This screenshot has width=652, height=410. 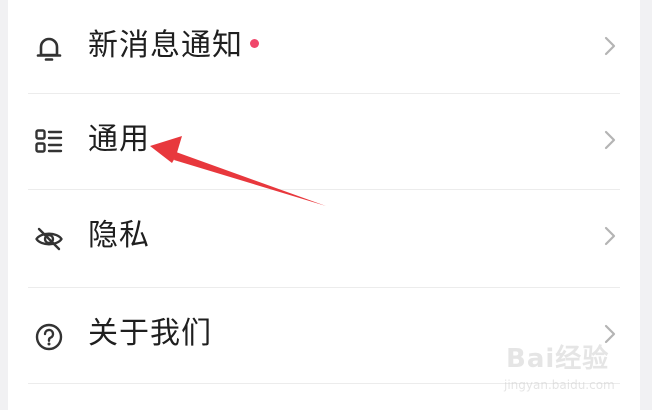 What do you see at coordinates (119, 139) in the screenshot?
I see `settings-item-label: 通用` at bounding box center [119, 139].